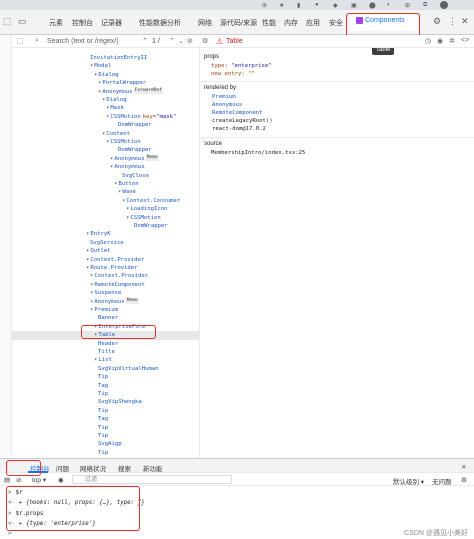 The image size is (474, 539). What do you see at coordinates (7, 480) in the screenshot?
I see `sidebar-toggle-icon: ▤` at bounding box center [7, 480].